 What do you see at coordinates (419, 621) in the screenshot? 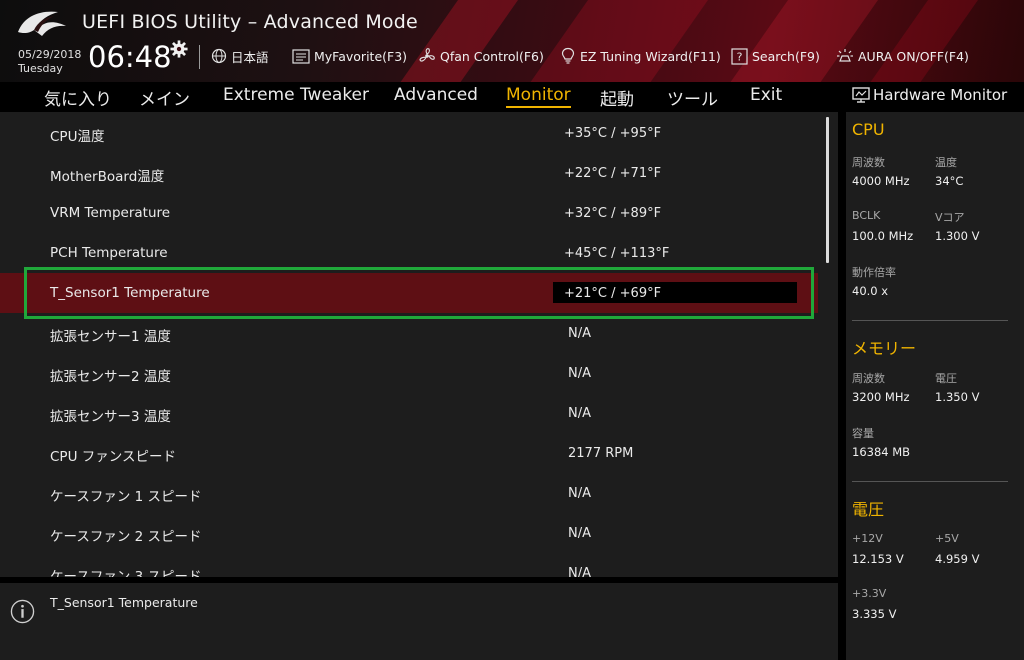
I see `help-panel: T_Sensor1 Temperature` at bounding box center [419, 621].